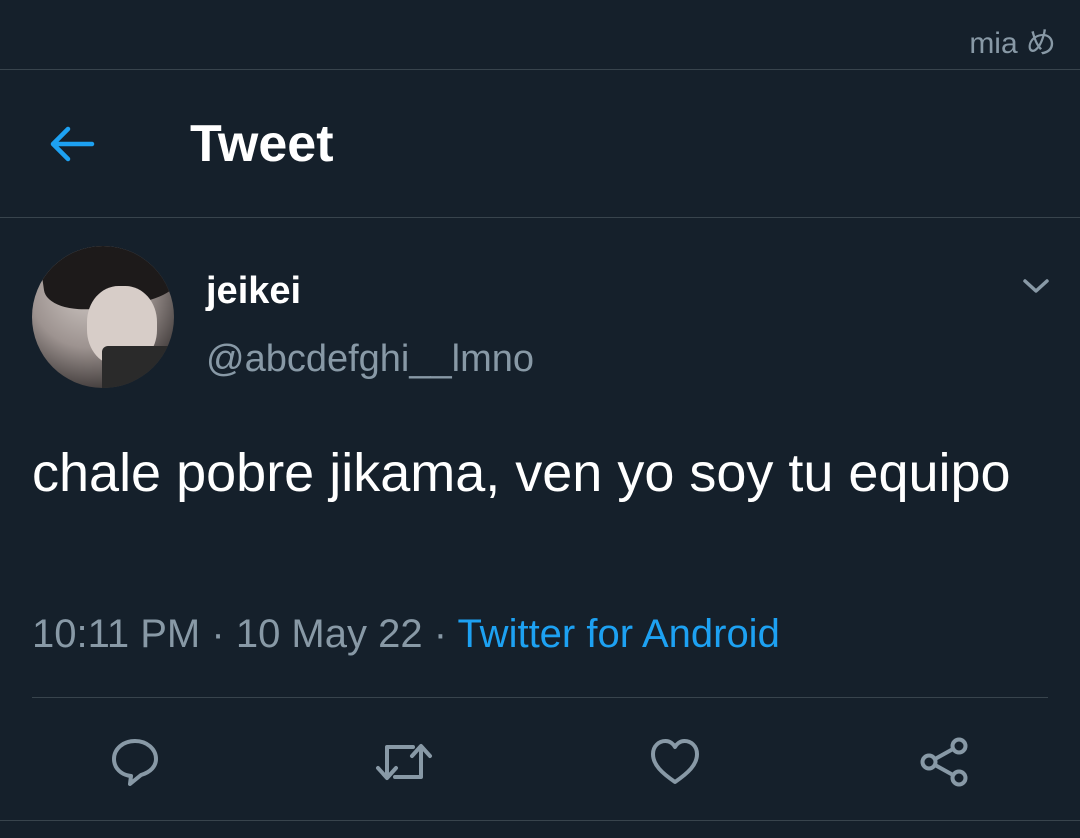 The image size is (1080, 838). I want to click on comment-icon, so click(135, 762).